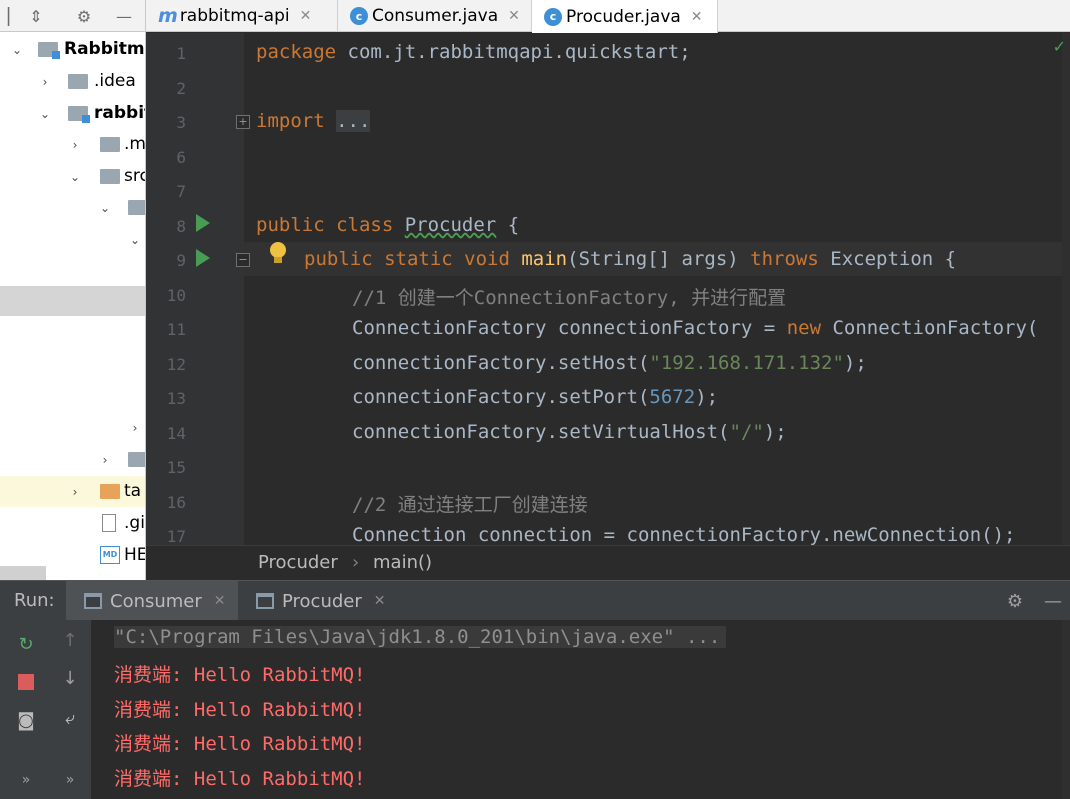 The height and width of the screenshot is (799, 1070). Describe the element at coordinates (569, 298) in the screenshot. I see `code-line-10: //1 创建一个ConnectionFactory, 并进行配置` at that location.